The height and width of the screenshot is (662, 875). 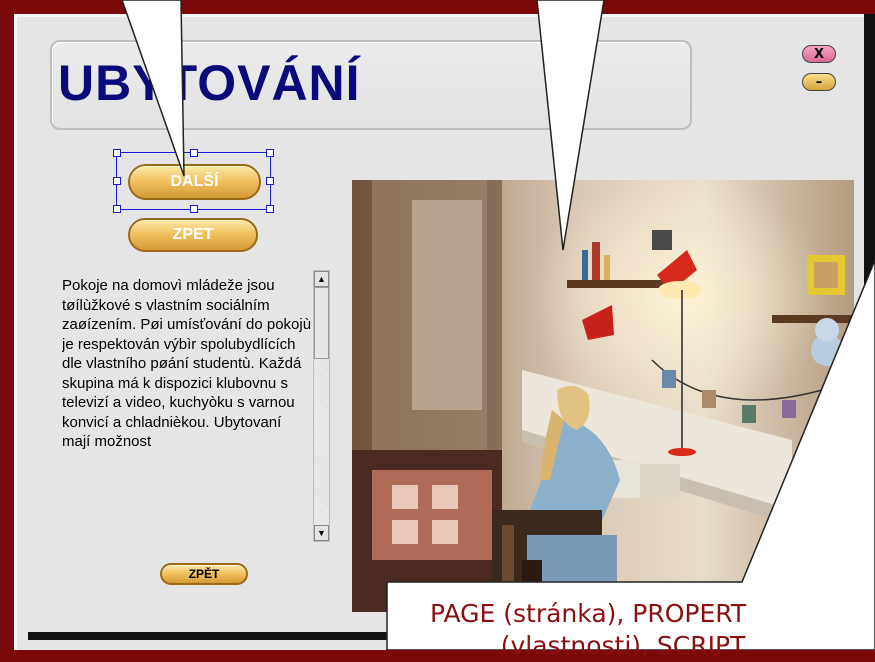 What do you see at coordinates (623, 645) in the screenshot?
I see `callout-line-2: (vlastnosti), SCRIPT` at bounding box center [623, 645].